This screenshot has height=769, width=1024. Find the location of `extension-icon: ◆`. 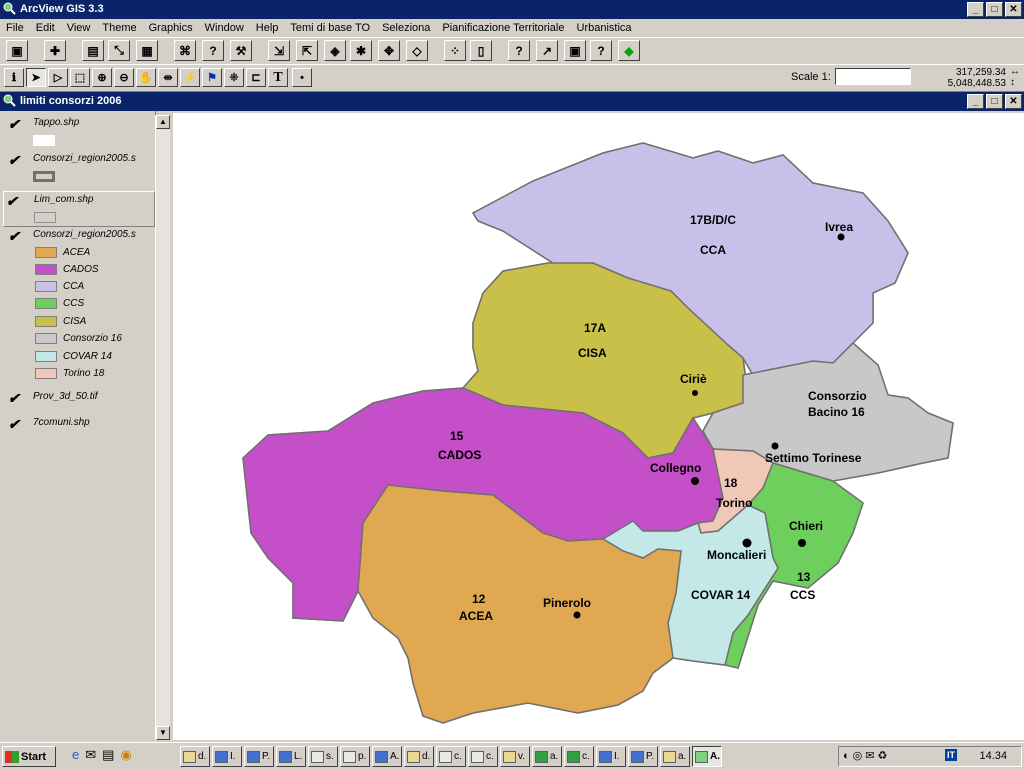

extension-icon: ◆ is located at coordinates (629, 50).